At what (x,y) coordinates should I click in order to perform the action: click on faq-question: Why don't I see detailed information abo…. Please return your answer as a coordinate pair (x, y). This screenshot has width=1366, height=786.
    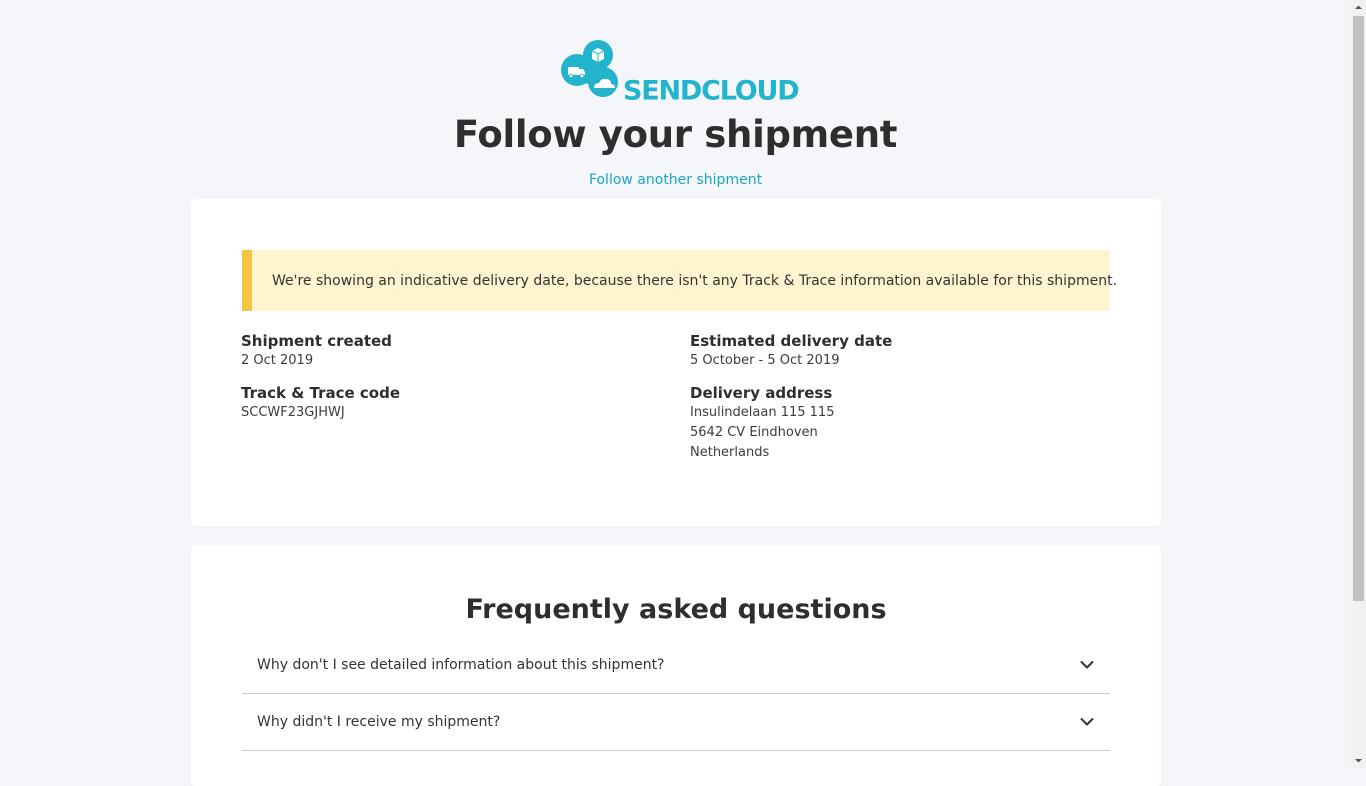
    Looking at the image, I should click on (461, 665).